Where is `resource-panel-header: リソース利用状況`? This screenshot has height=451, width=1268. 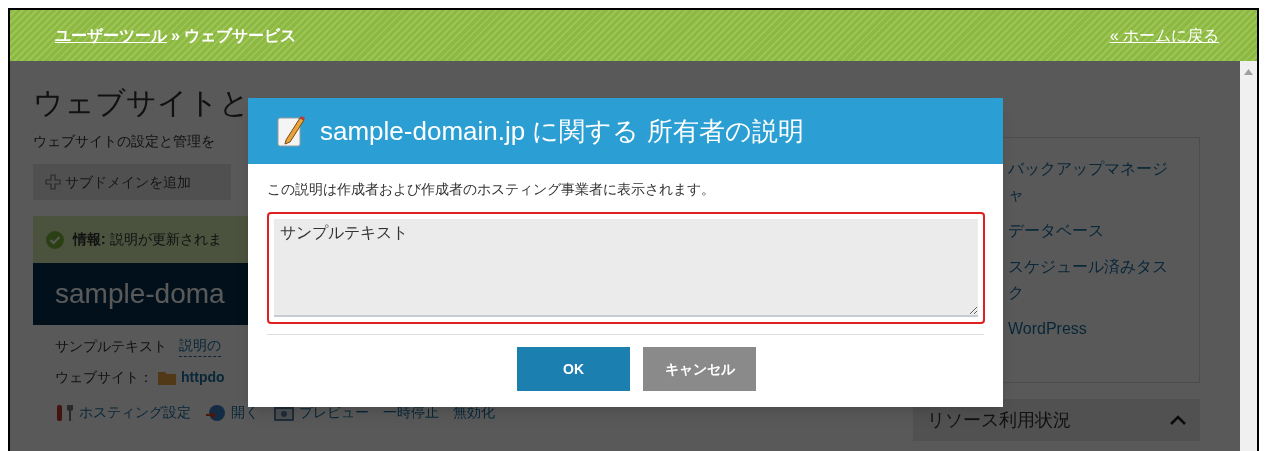
resource-panel-header: リソース利用状況 is located at coordinates (1056, 420).